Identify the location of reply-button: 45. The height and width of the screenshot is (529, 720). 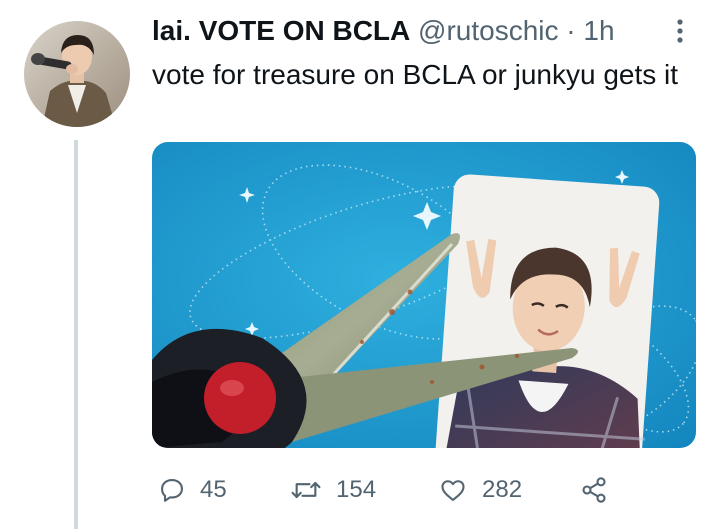
(192, 490).